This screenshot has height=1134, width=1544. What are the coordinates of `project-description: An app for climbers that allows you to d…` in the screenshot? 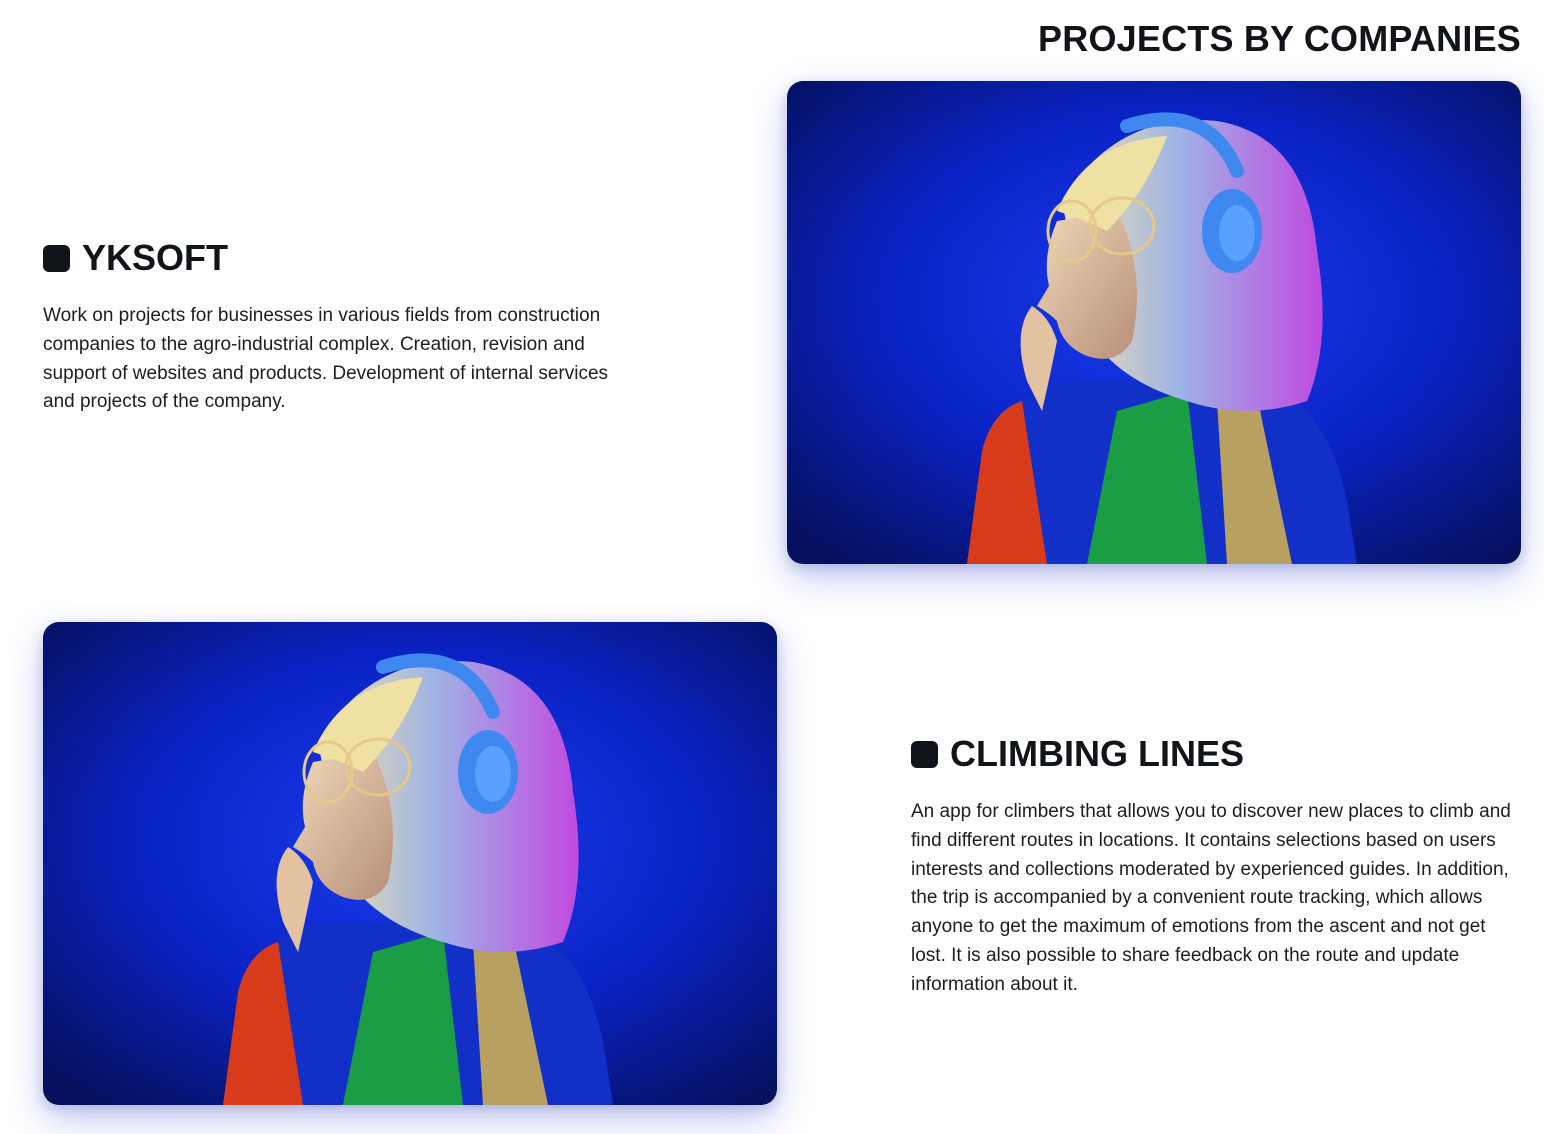 It's located at (1211, 898).